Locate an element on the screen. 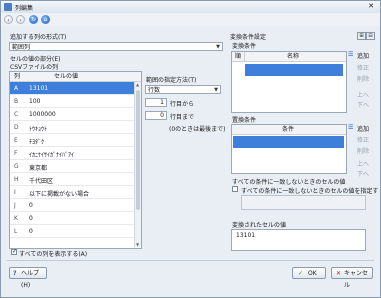  range-select-value: 行数 is located at coordinates (154, 90).